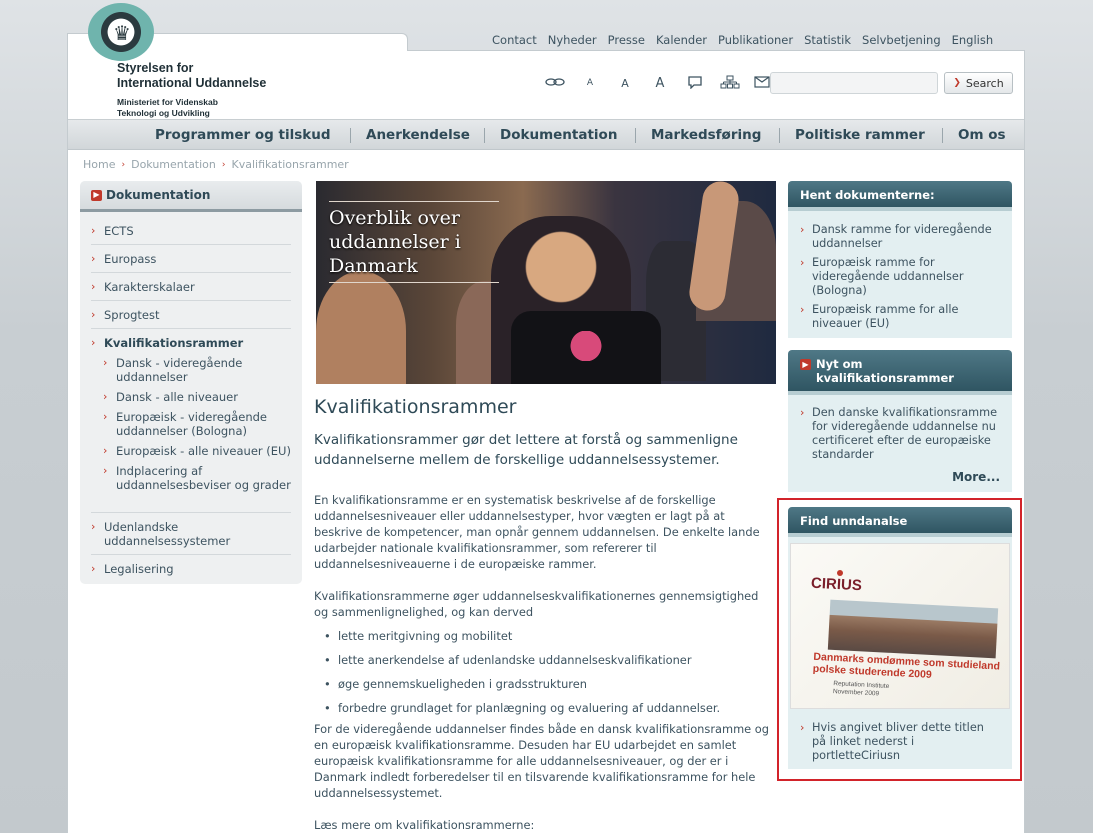  I want to click on comment-icon, so click(695, 83).